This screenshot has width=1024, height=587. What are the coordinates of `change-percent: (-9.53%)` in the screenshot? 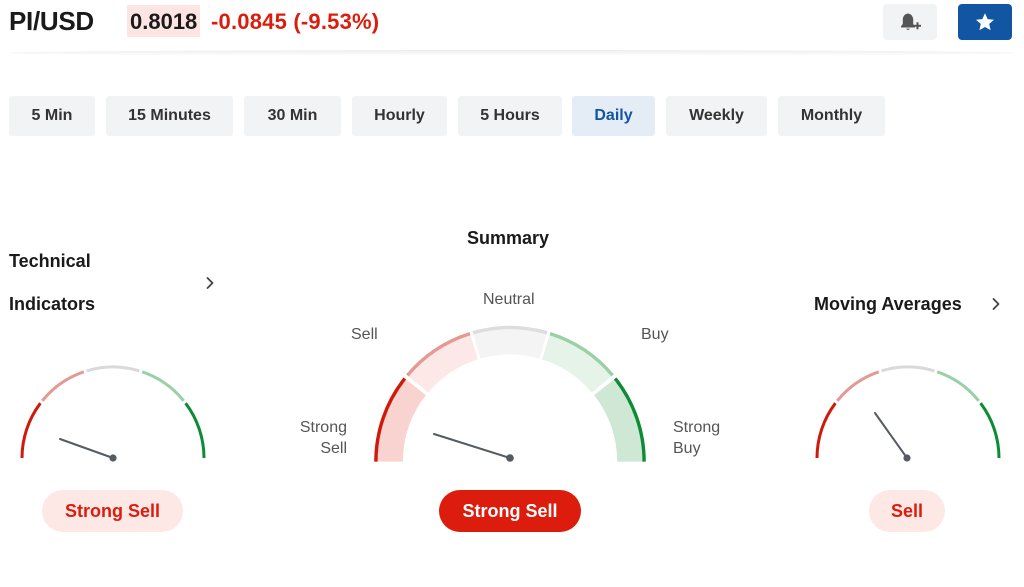 It's located at (336, 21).